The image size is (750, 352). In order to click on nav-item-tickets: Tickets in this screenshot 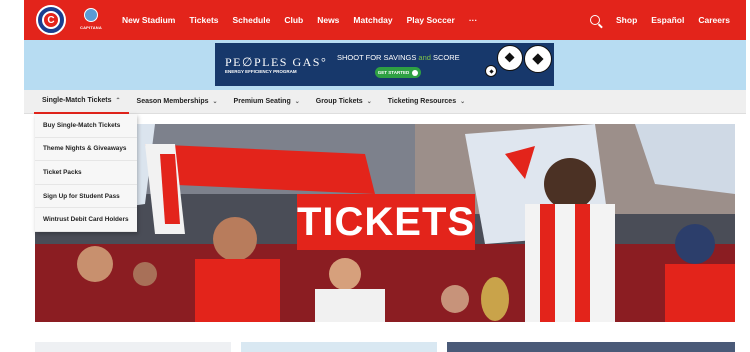, I will do `click(203, 20)`.